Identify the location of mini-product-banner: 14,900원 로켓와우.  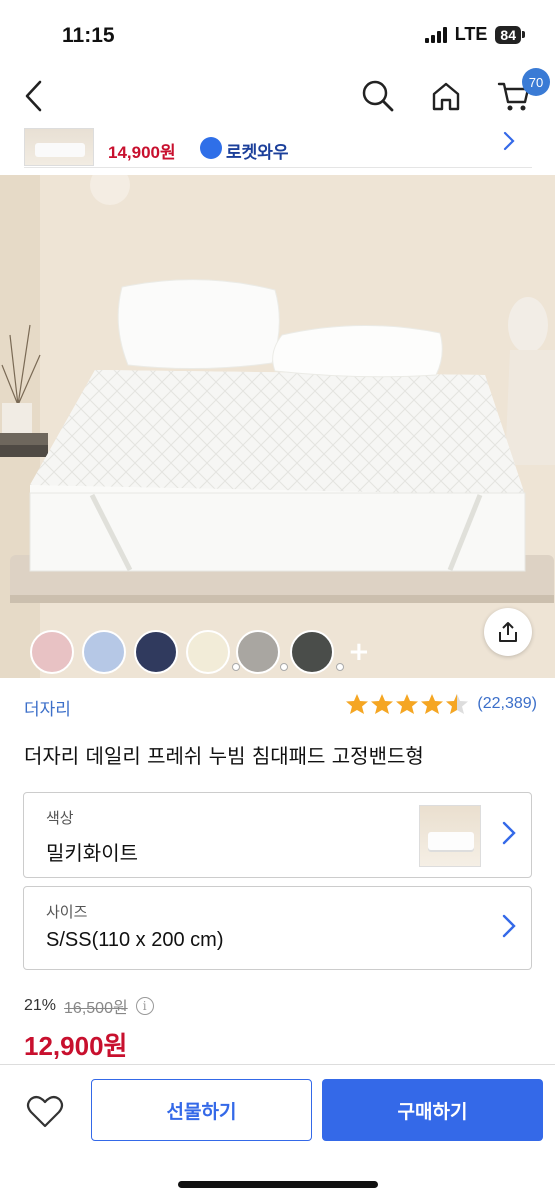
(278, 148).